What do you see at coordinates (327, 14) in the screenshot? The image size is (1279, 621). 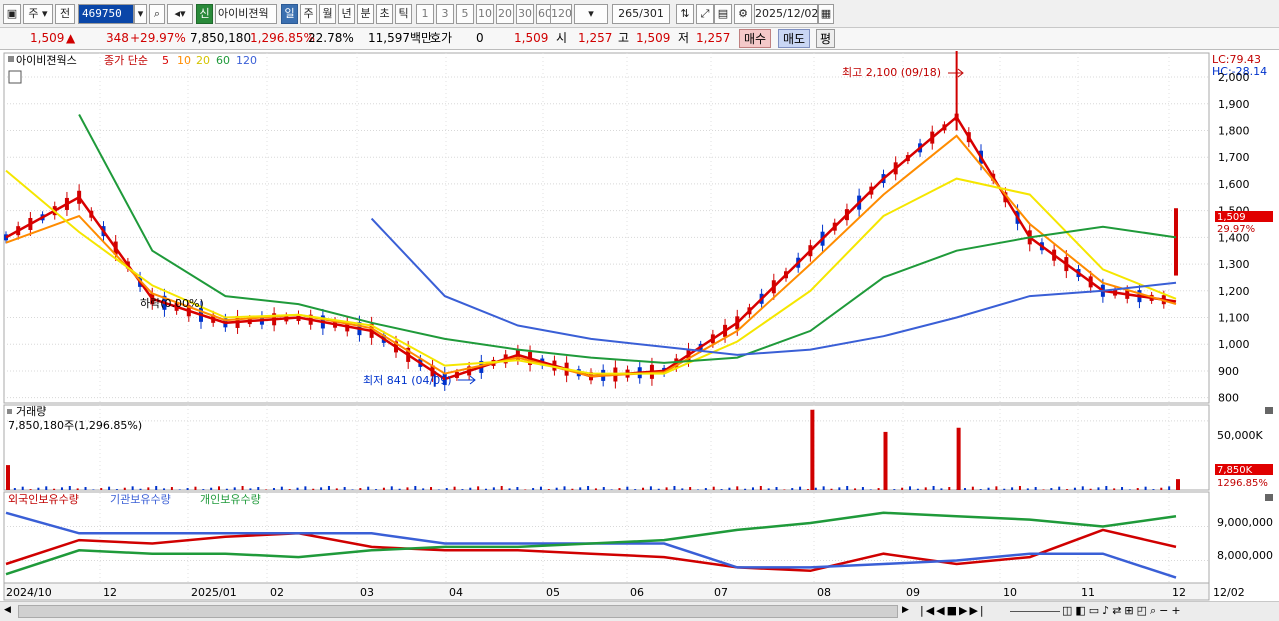 I see `period-month: 월` at bounding box center [327, 14].